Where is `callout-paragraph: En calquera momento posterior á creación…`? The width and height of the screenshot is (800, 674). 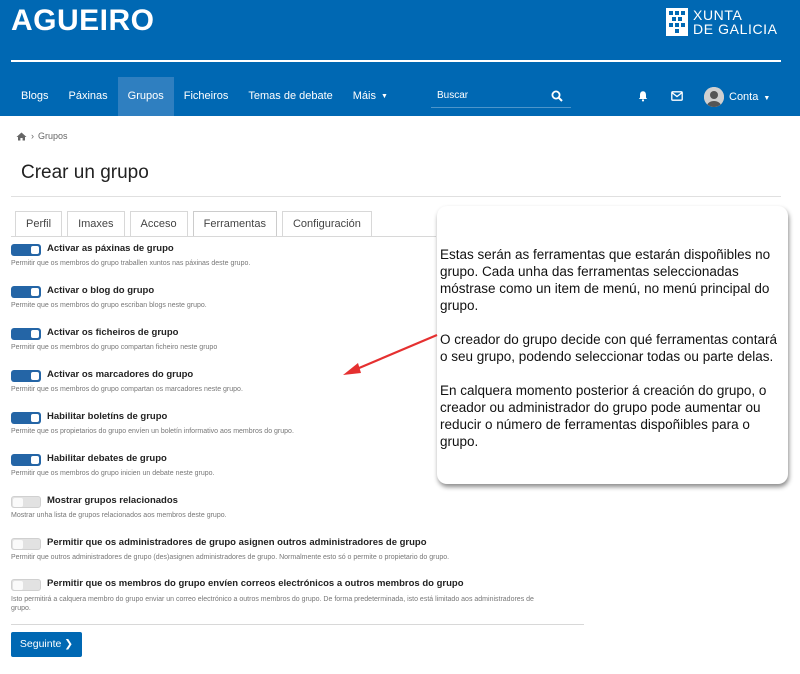
callout-paragraph: En calquera momento posterior á creación… is located at coordinates (603, 416).